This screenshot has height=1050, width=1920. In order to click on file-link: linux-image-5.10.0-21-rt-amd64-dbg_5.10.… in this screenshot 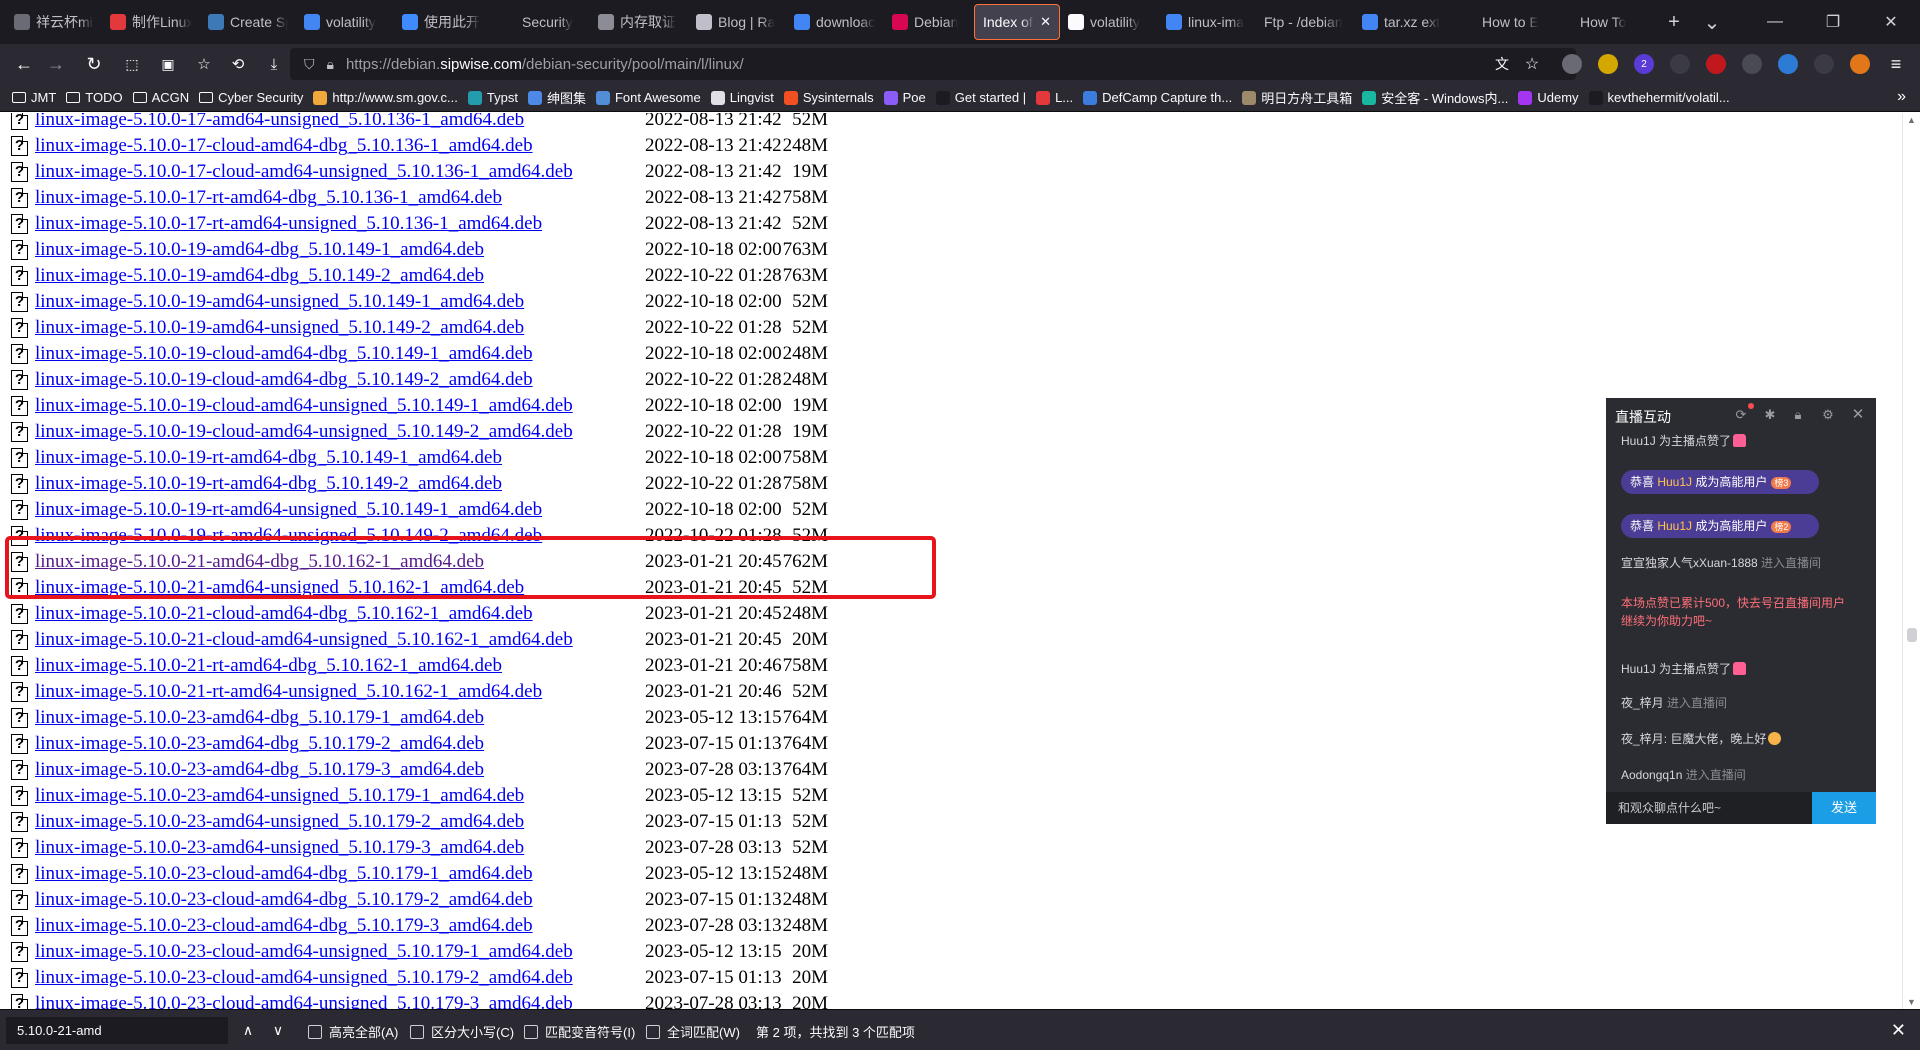, I will do `click(268, 666)`.